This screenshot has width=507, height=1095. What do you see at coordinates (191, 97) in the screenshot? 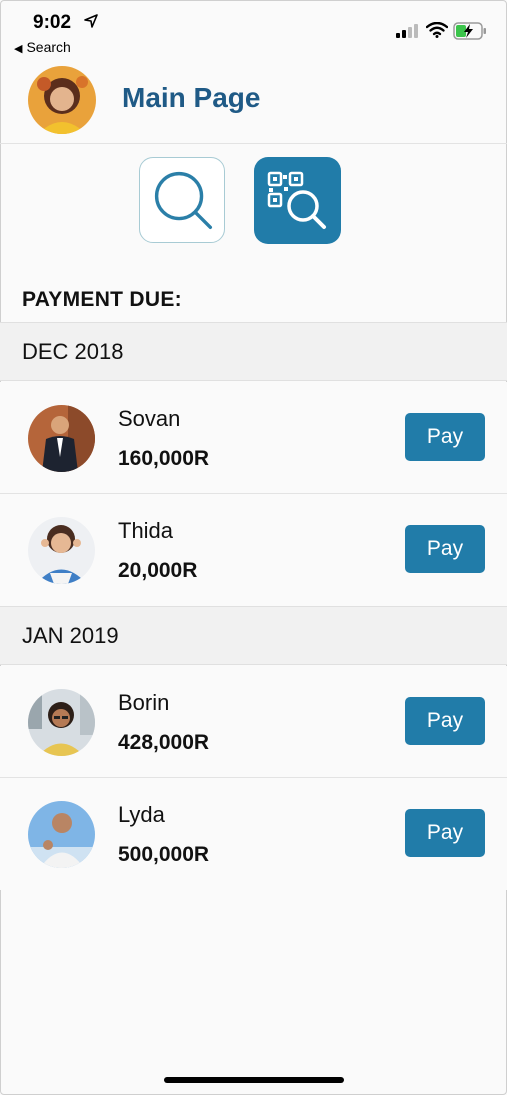
I see `page-title: Main Page` at bounding box center [191, 97].